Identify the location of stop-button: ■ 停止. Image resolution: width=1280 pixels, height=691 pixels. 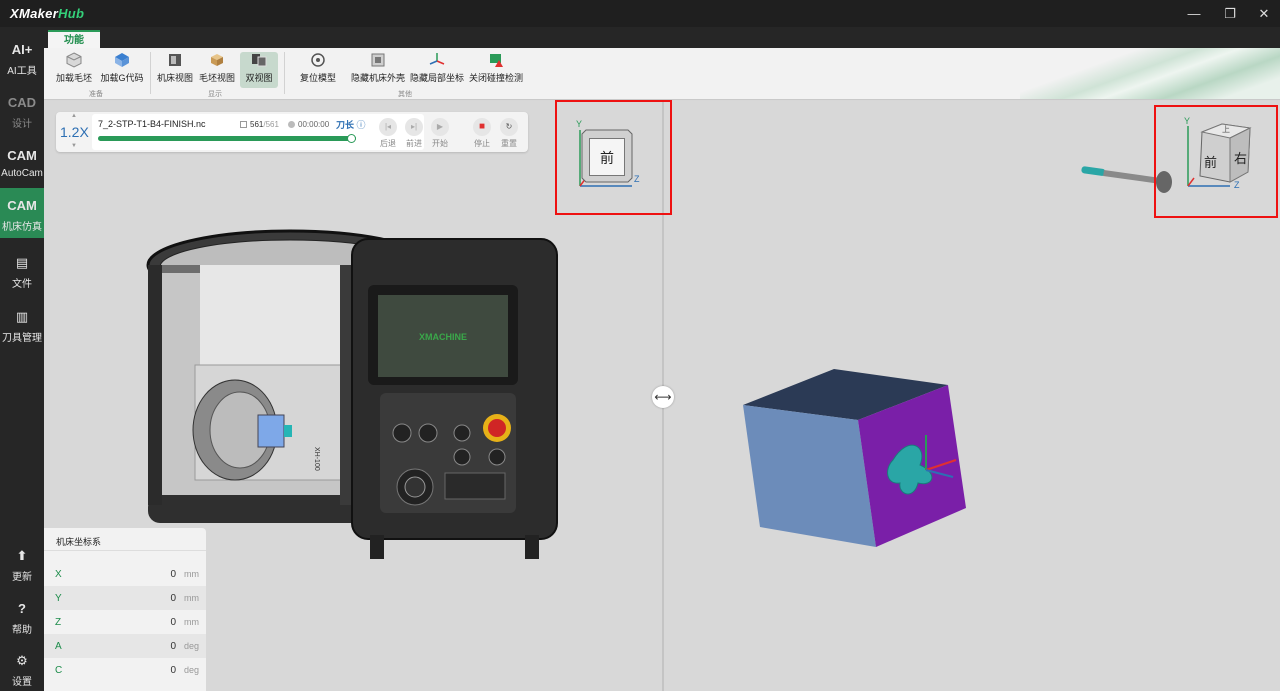
(482, 133).